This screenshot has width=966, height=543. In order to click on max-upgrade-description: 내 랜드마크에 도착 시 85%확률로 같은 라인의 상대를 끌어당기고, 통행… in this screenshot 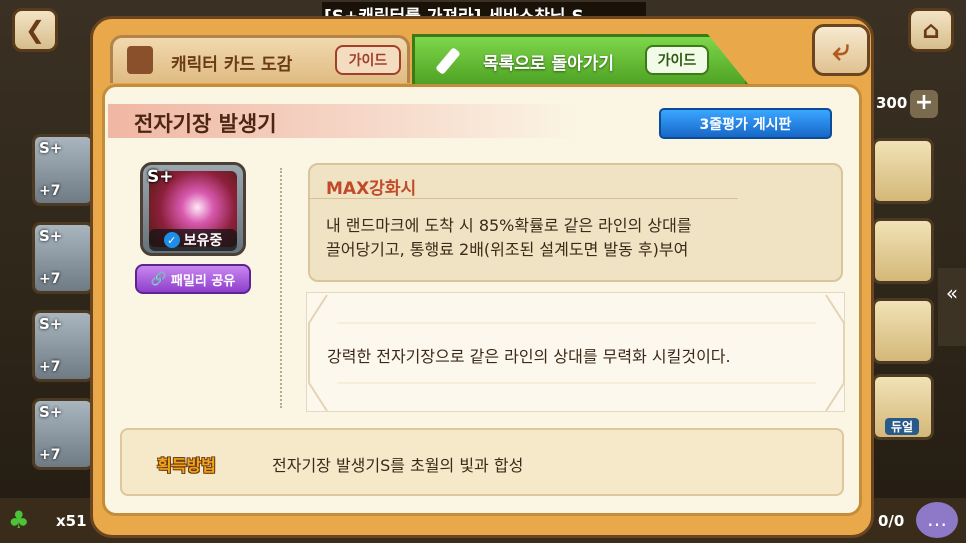, I will do `click(509, 238)`.